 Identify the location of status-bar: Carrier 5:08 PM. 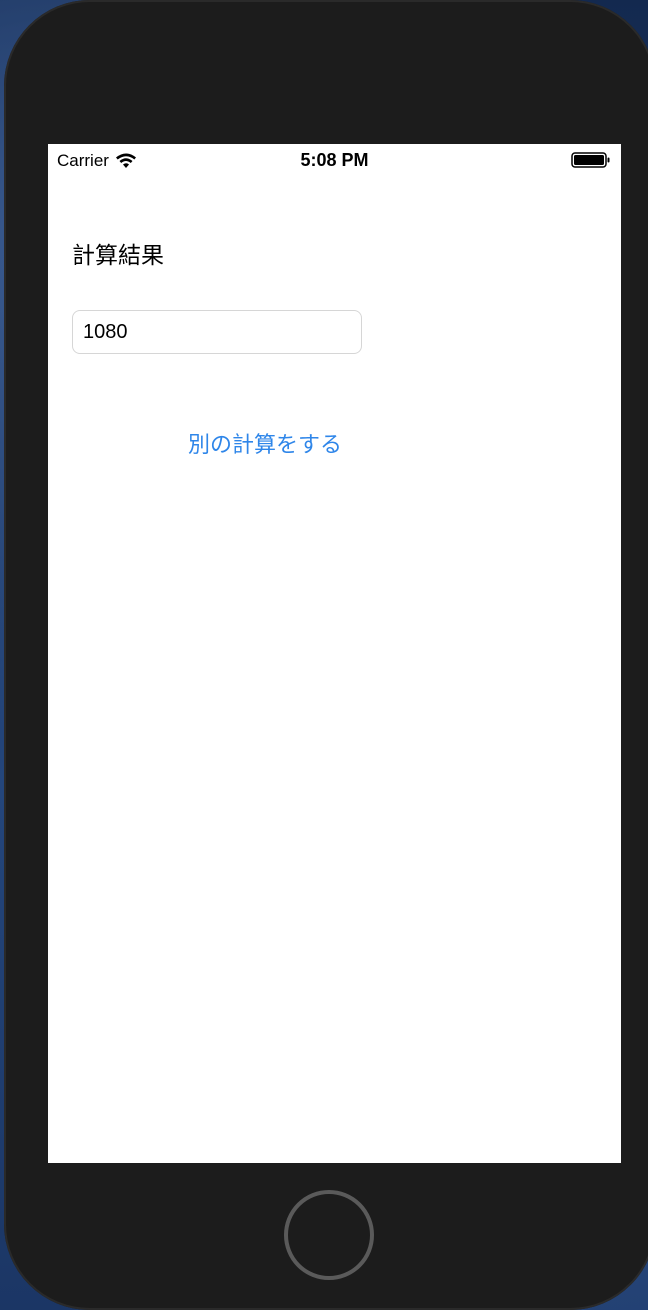
(334, 160).